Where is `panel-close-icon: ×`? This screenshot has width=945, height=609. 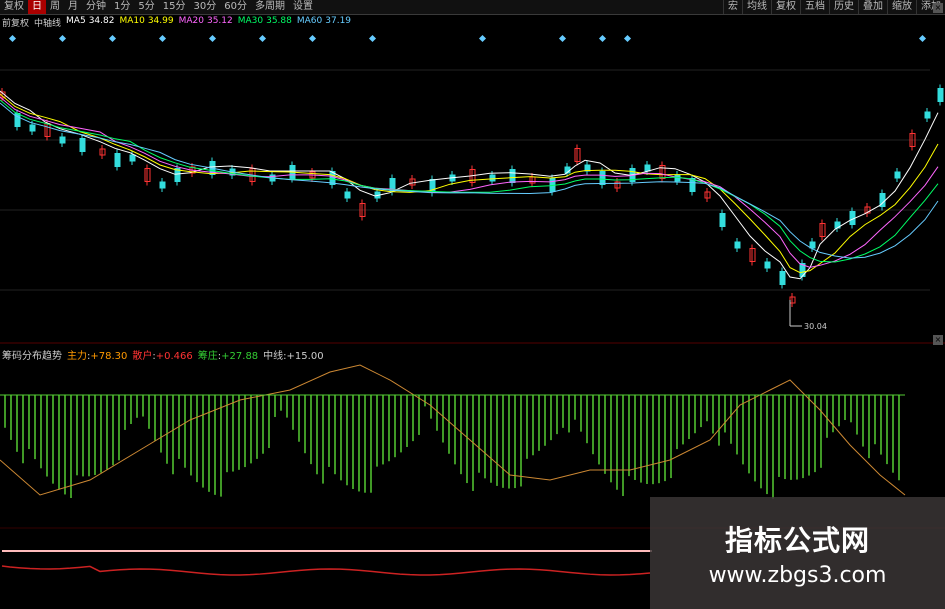 panel-close-icon: × is located at coordinates (938, 340).